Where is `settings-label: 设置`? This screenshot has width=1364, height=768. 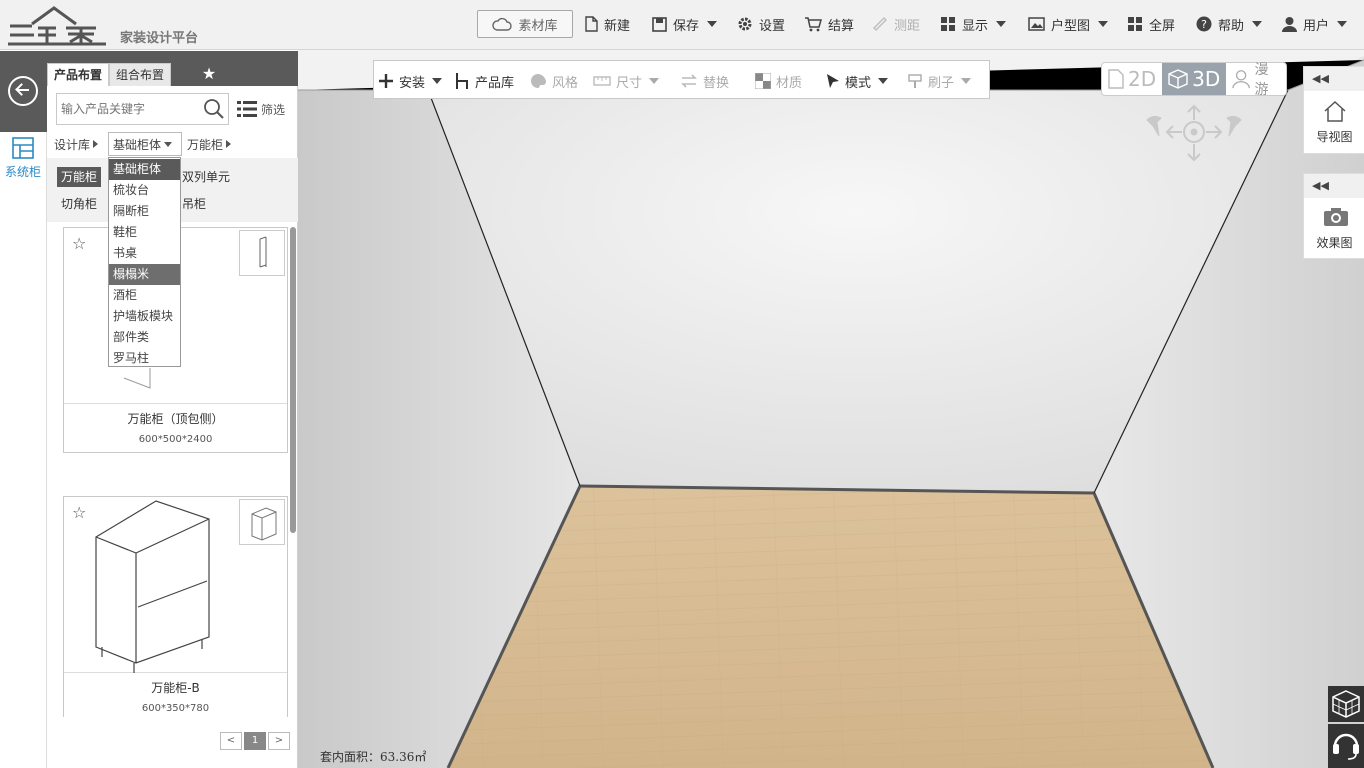 settings-label: 设置 is located at coordinates (772, 26).